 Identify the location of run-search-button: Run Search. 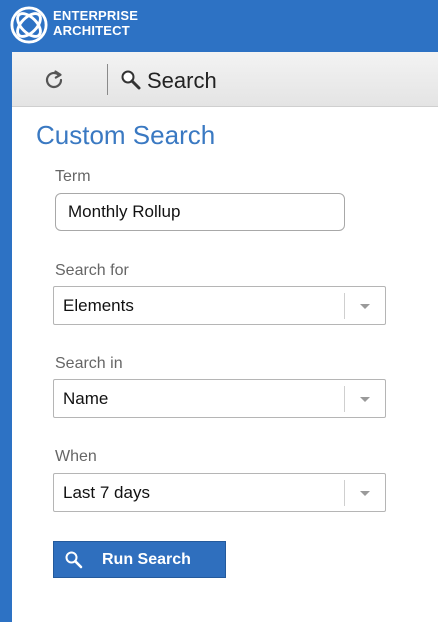
(139, 559).